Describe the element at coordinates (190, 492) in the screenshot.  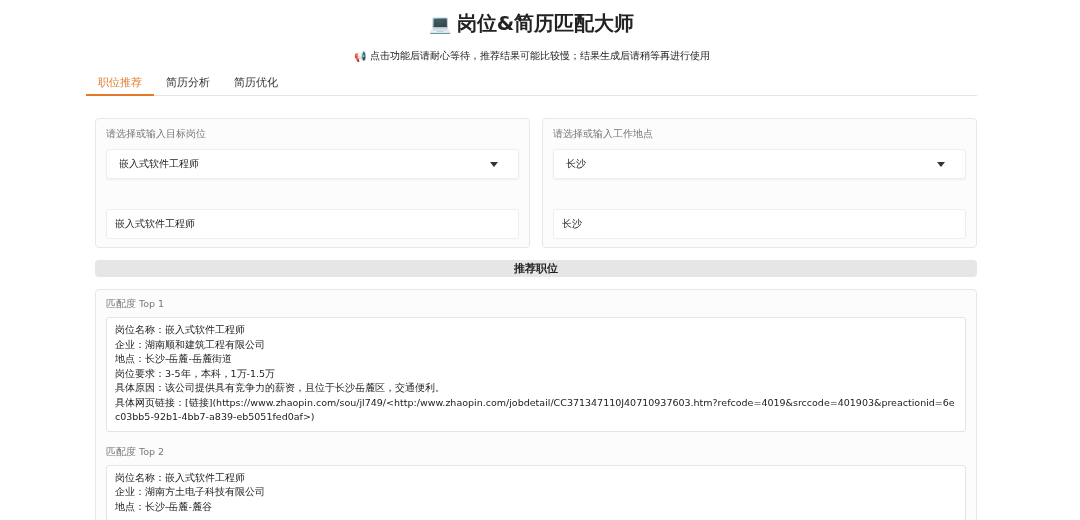
I see `result-line: 企业：湖南方土电子科技有限公司` at that location.